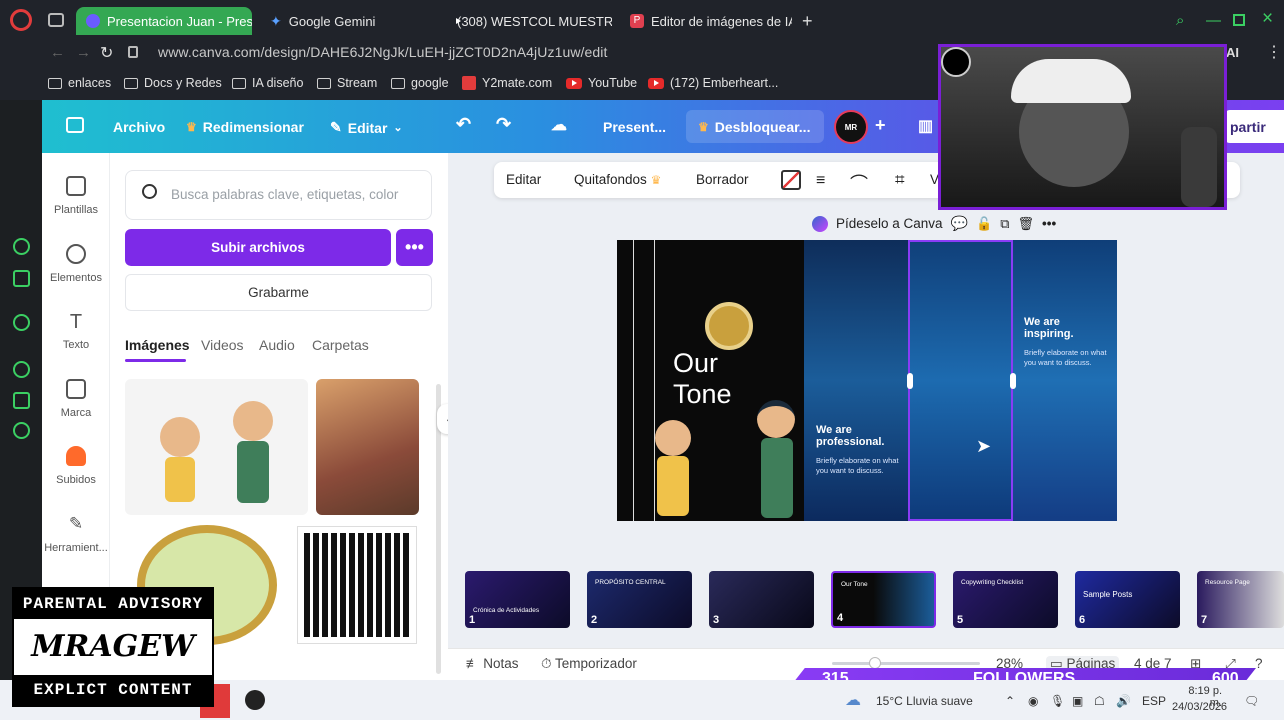 This screenshot has height=720, width=1284. What do you see at coordinates (1057, 701) in the screenshot?
I see `tray-mic-icon: 🎙` at bounding box center [1057, 701].